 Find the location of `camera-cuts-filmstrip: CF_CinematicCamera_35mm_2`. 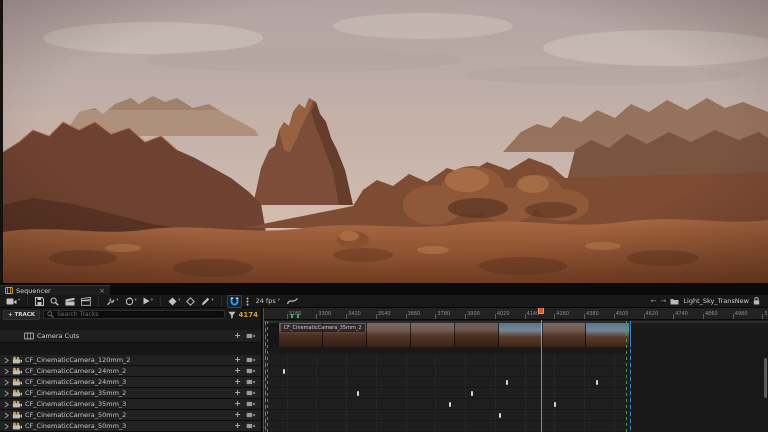

camera-cuts-filmstrip: CF_CinematicCamera_35mm_2 is located at coordinates (516, 334).